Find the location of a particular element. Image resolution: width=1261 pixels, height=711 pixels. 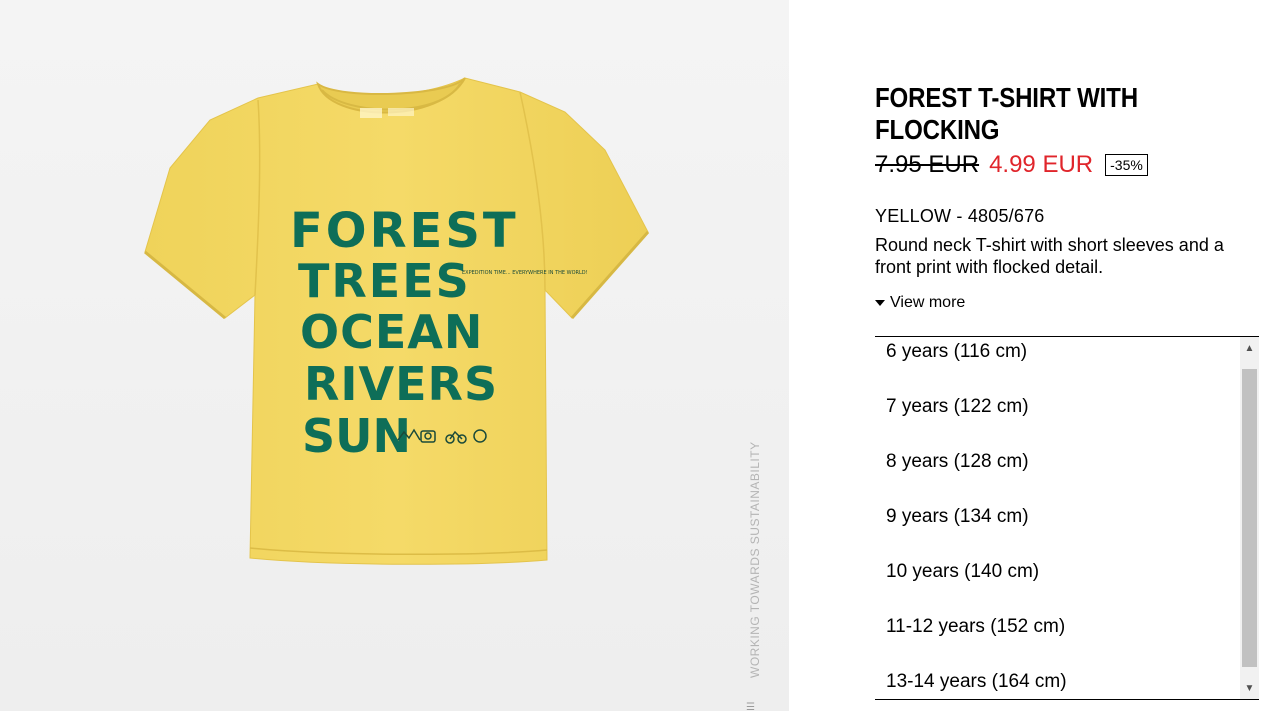

print-line-1: FOREST is located at coordinates (404, 231).